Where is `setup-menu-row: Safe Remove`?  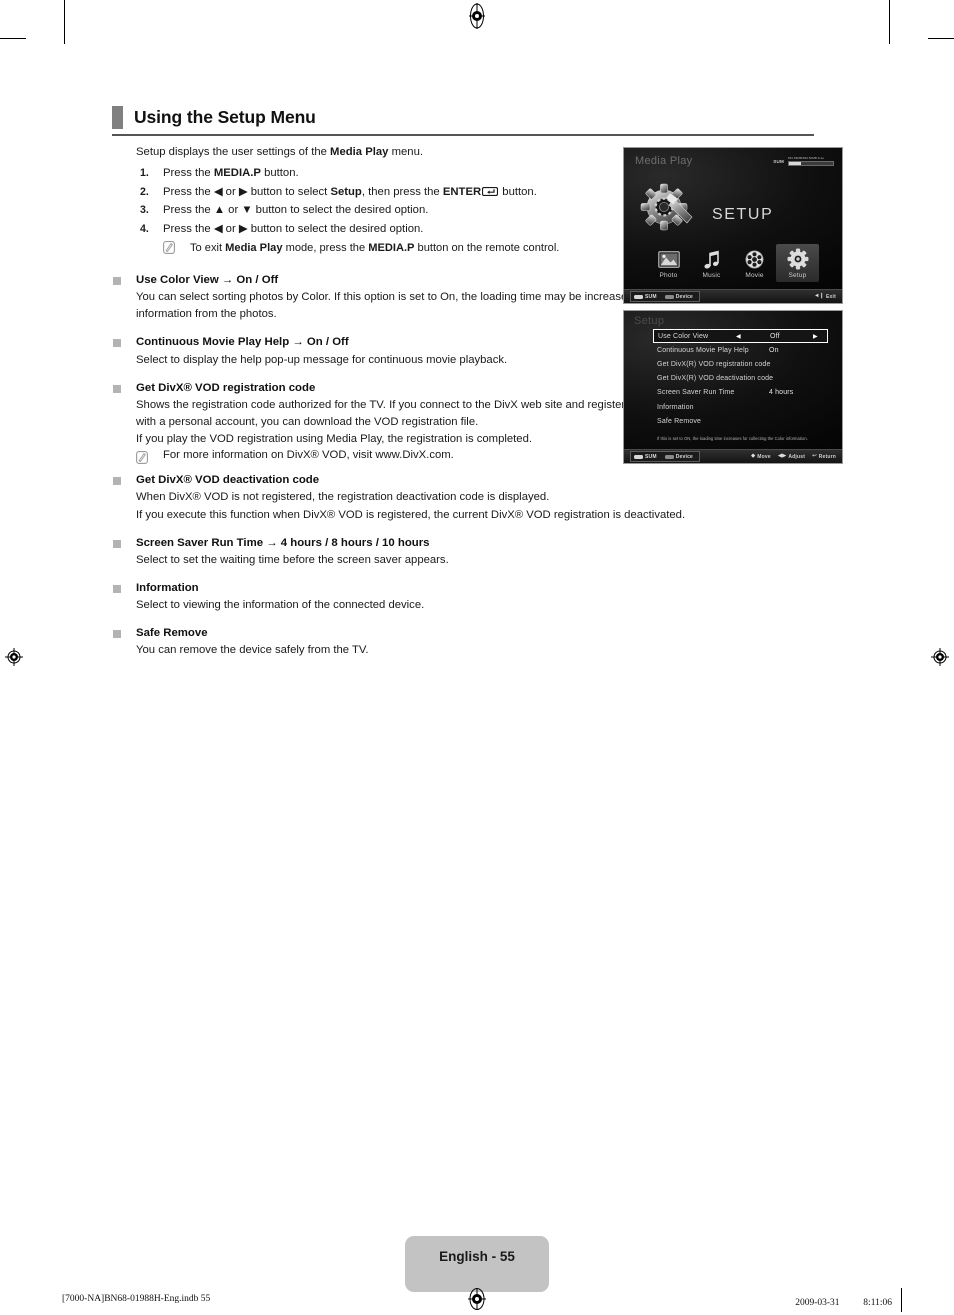
setup-menu-row: Safe Remove is located at coordinates (740, 421).